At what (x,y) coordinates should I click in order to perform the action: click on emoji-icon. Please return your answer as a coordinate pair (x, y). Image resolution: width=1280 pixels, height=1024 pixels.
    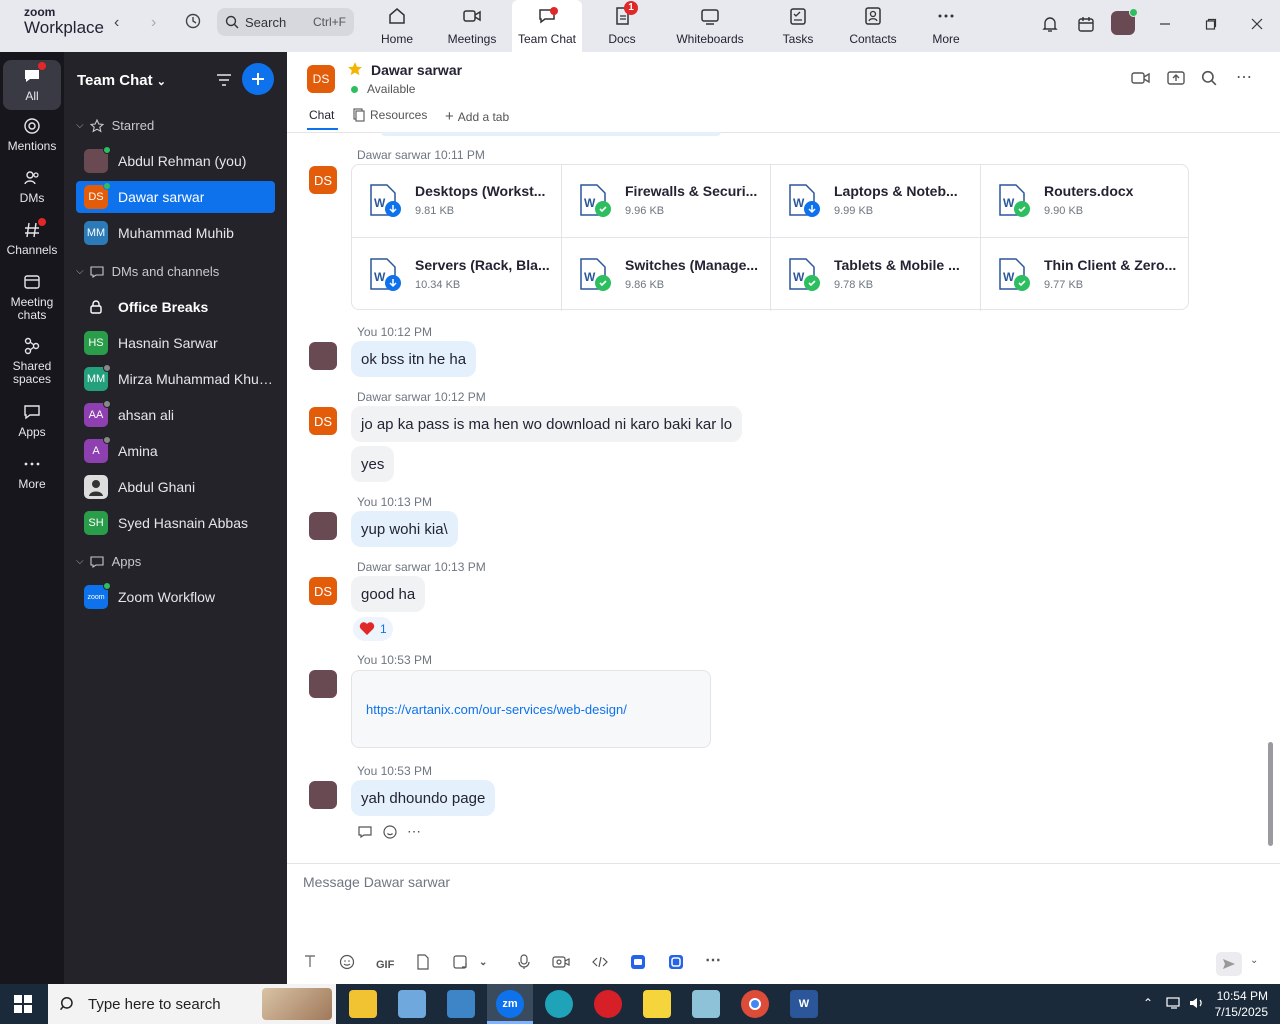
    Looking at the image, I should click on (347, 963).